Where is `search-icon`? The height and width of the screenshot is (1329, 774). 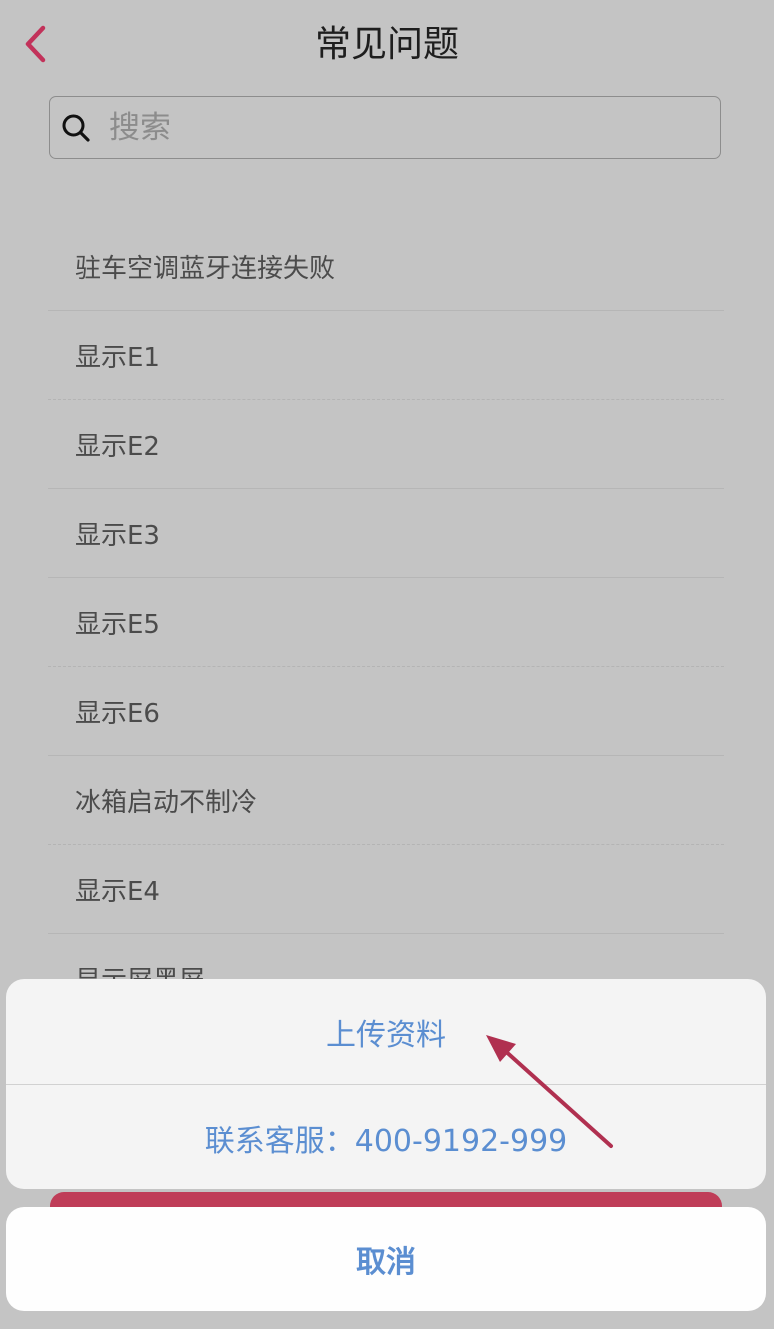 search-icon is located at coordinates (76, 128).